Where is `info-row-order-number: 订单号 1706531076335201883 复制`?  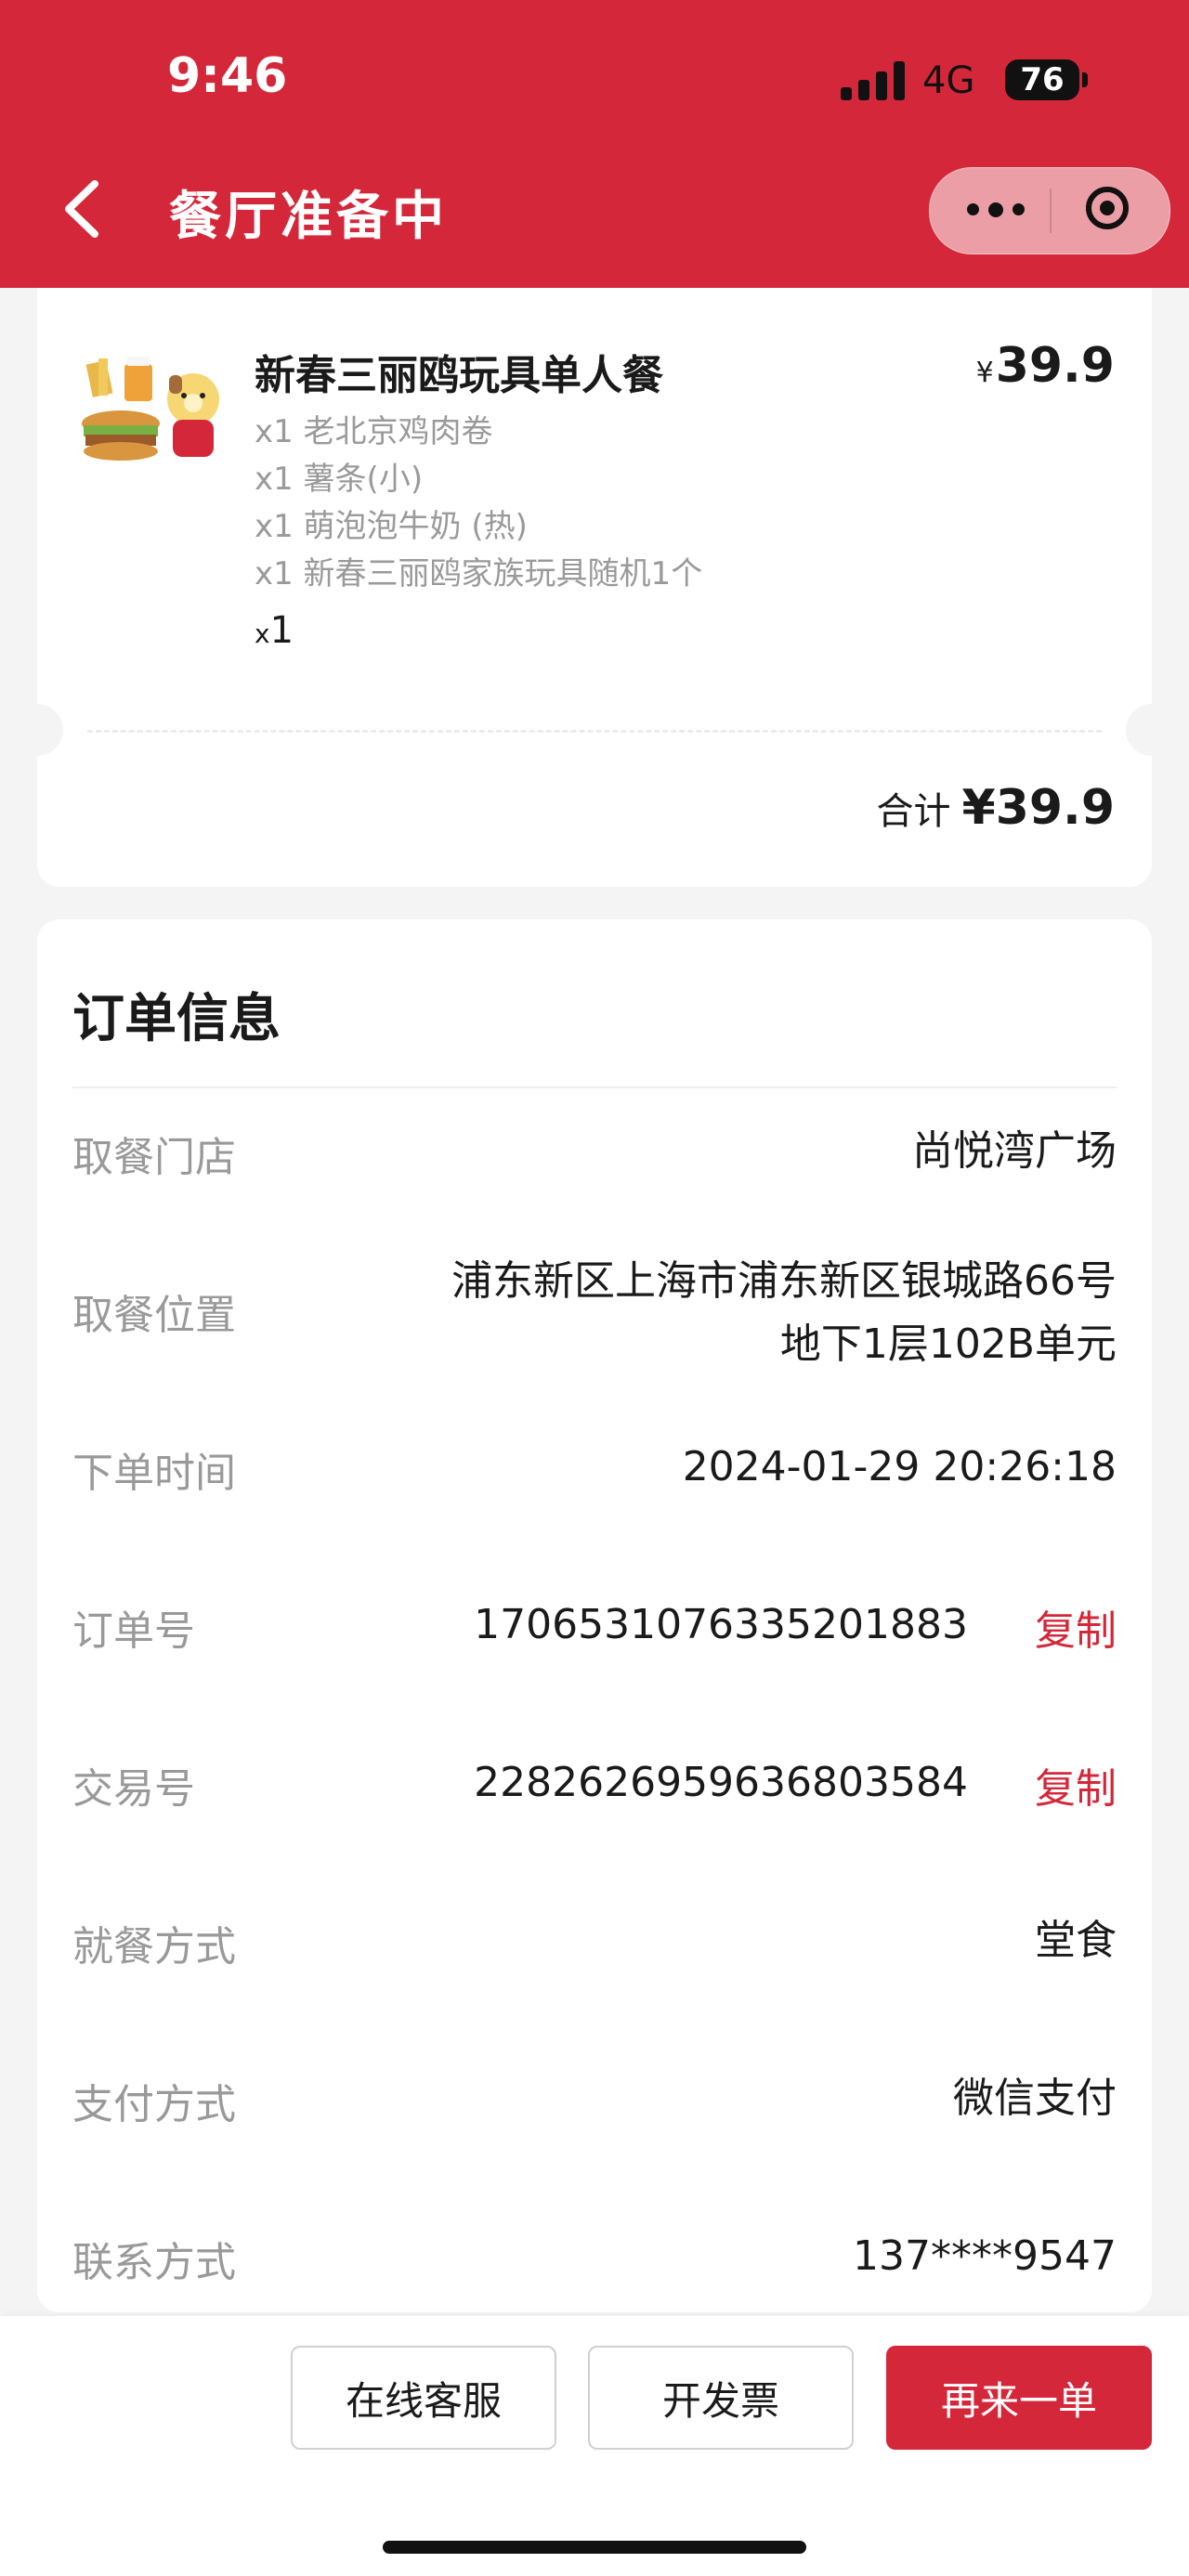 info-row-order-number: 订单号 1706531076335201883 复制 is located at coordinates (594, 1626).